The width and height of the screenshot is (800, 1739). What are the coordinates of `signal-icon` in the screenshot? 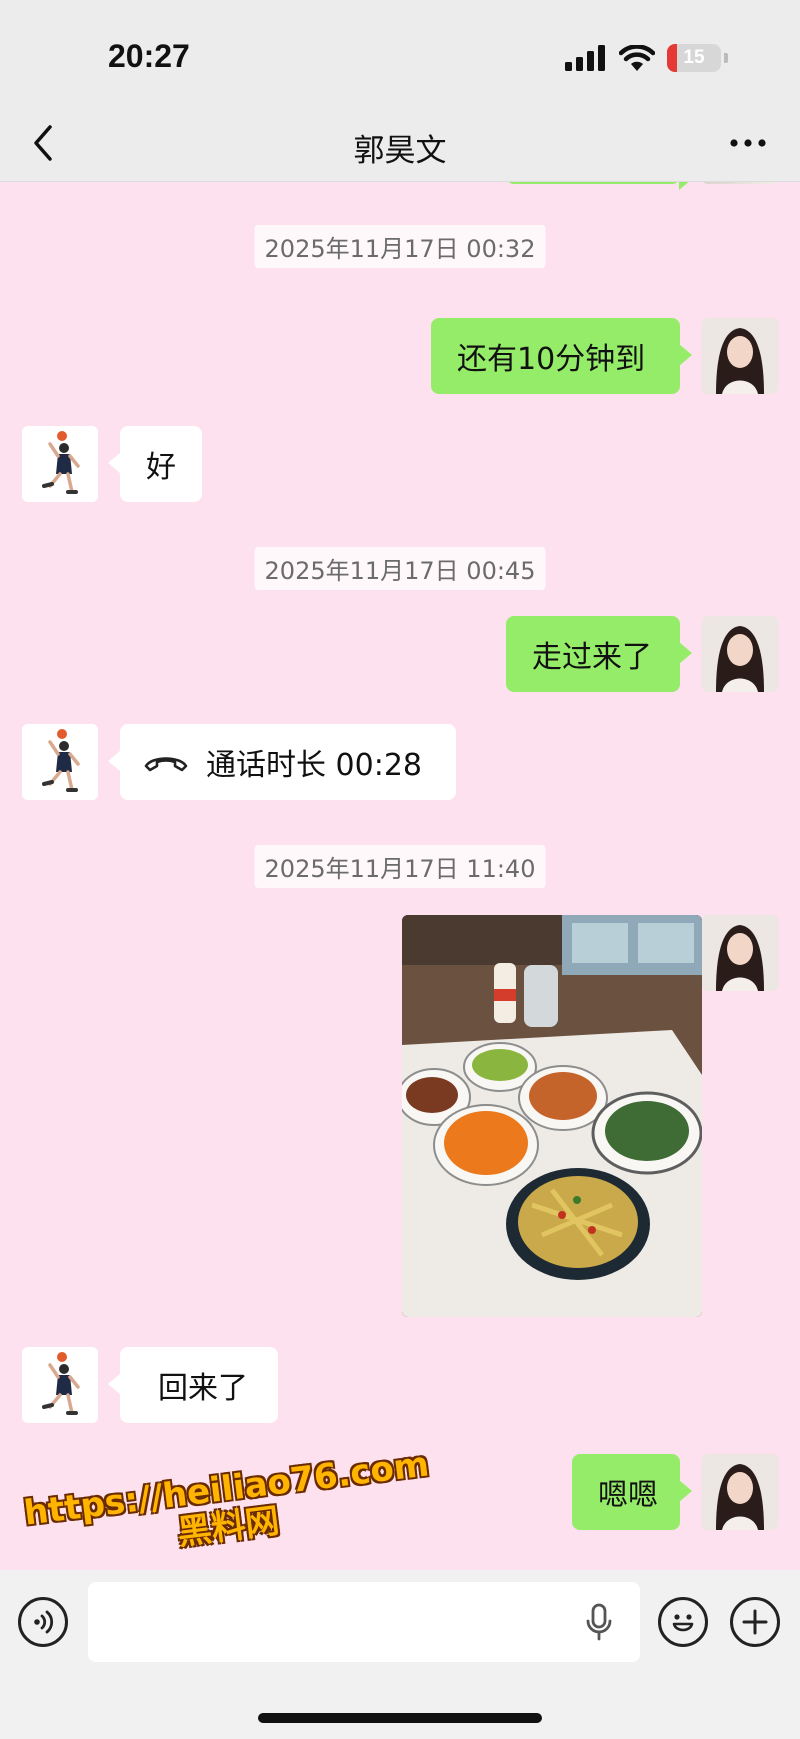 It's located at (585, 58).